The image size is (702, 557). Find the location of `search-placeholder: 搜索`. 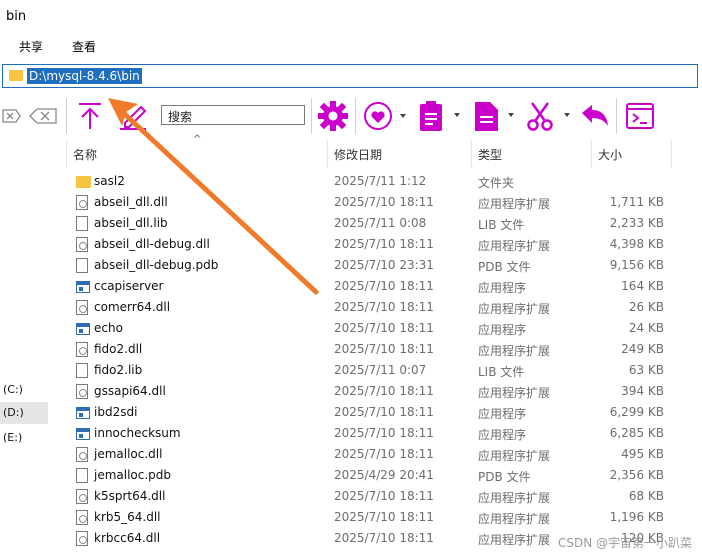

search-placeholder: 搜索 is located at coordinates (180, 117).